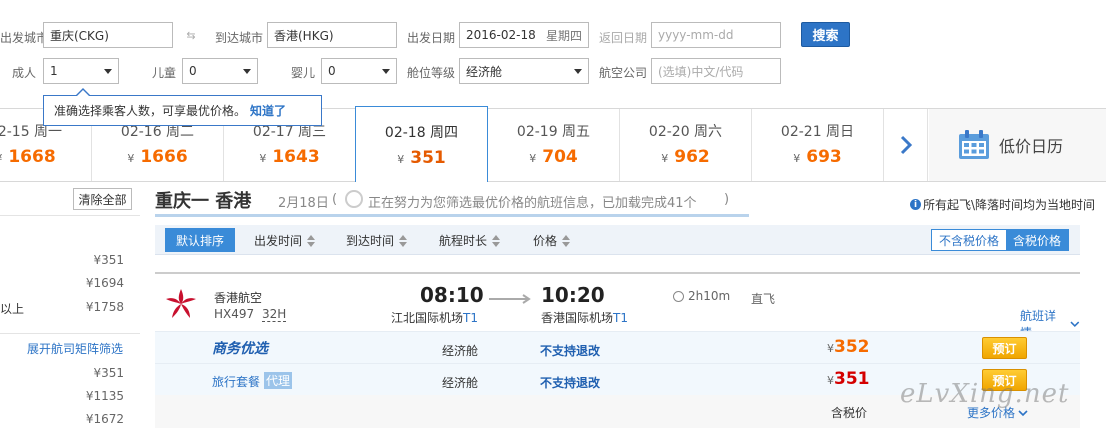 The height and width of the screenshot is (428, 1106). Describe the element at coordinates (303, 203) in the screenshot. I see `route-date: 2月18日` at that location.